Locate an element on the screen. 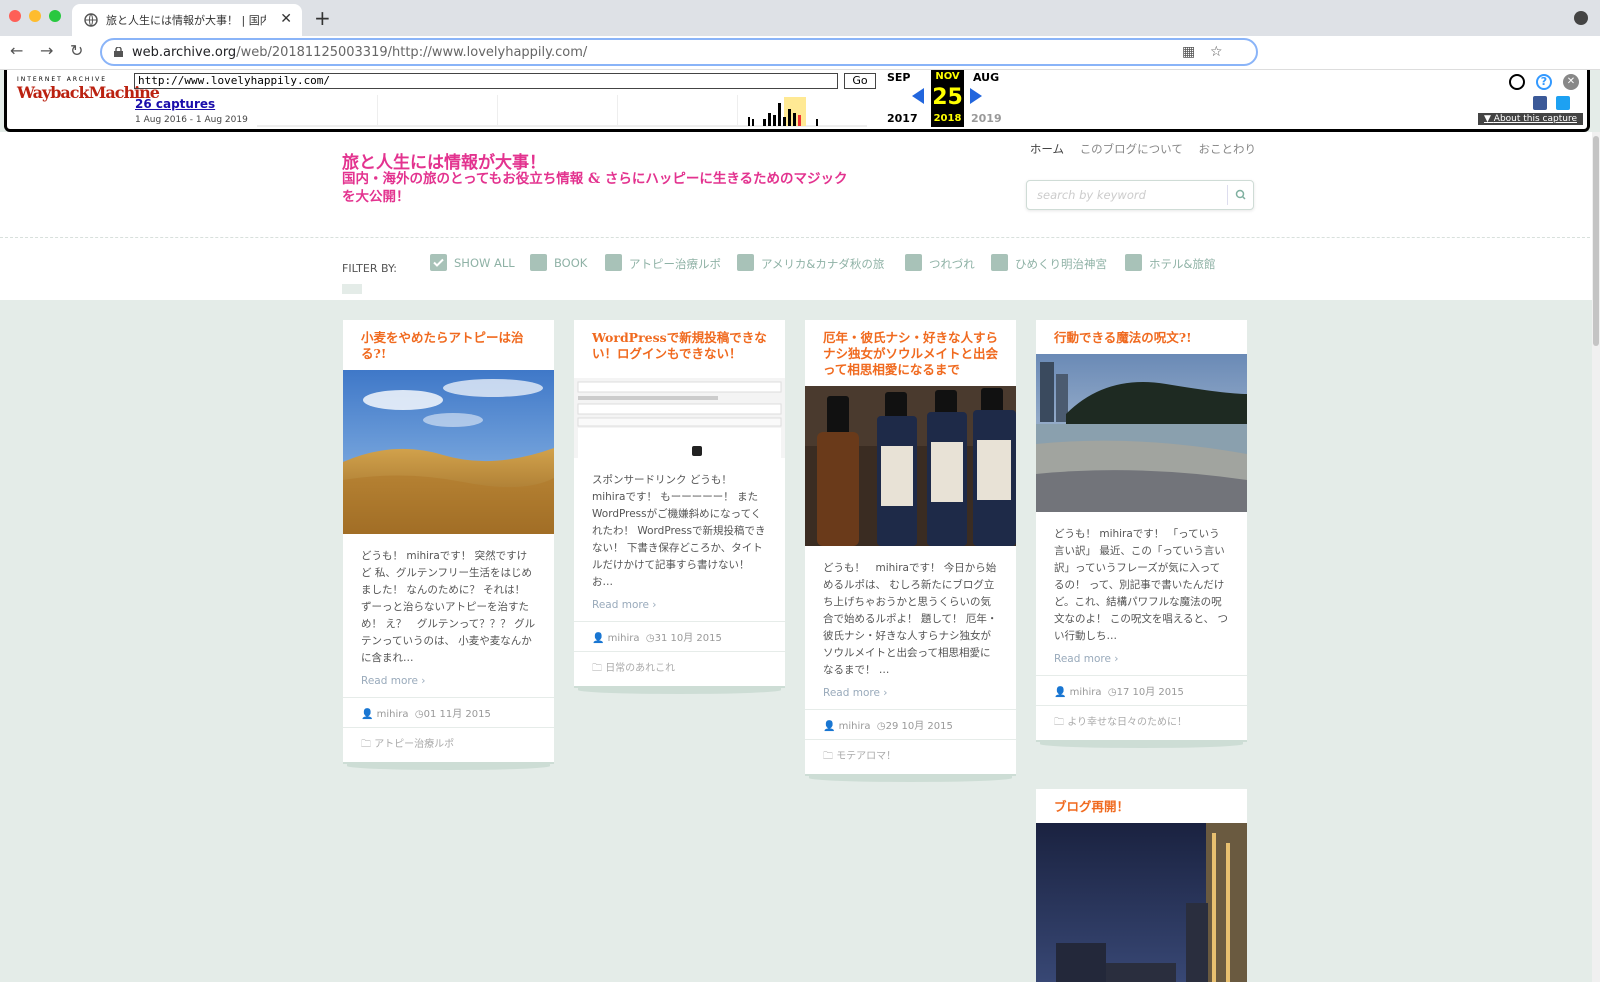 Image resolution: width=1600 pixels, height=982 pixels. post-category-label: 日常のあれこれ is located at coordinates (640, 668).